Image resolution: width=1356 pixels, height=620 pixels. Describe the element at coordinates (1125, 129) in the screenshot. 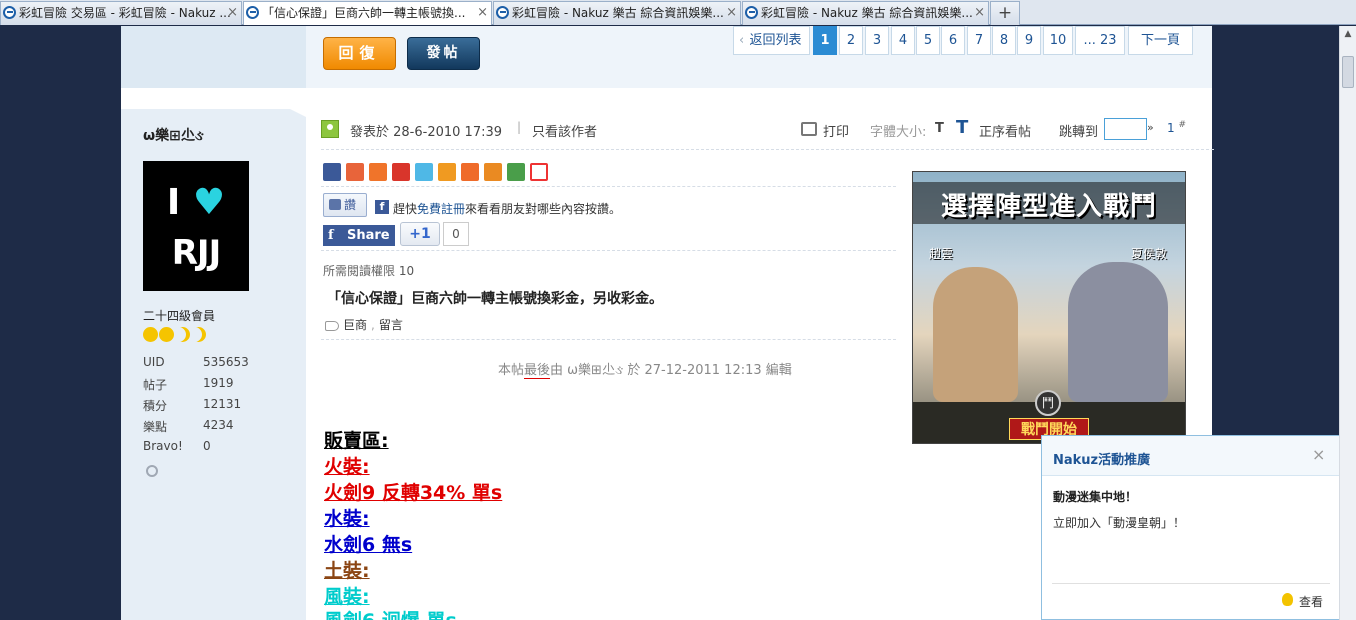

I see `jump-floor-input` at that location.